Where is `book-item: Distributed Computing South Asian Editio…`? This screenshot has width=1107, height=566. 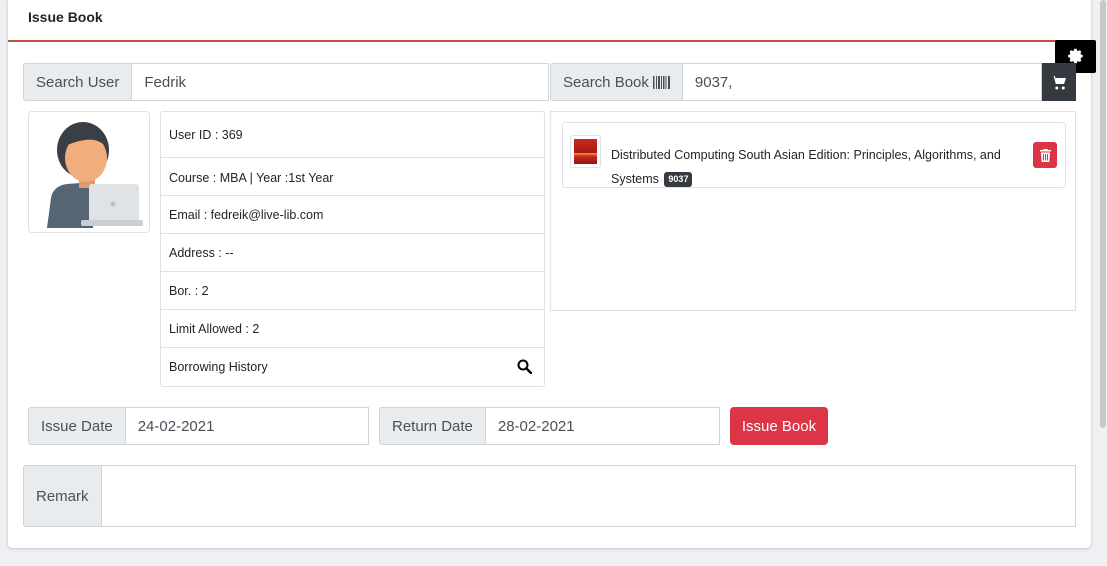
book-item: Distributed Computing South Asian Editio… is located at coordinates (814, 155).